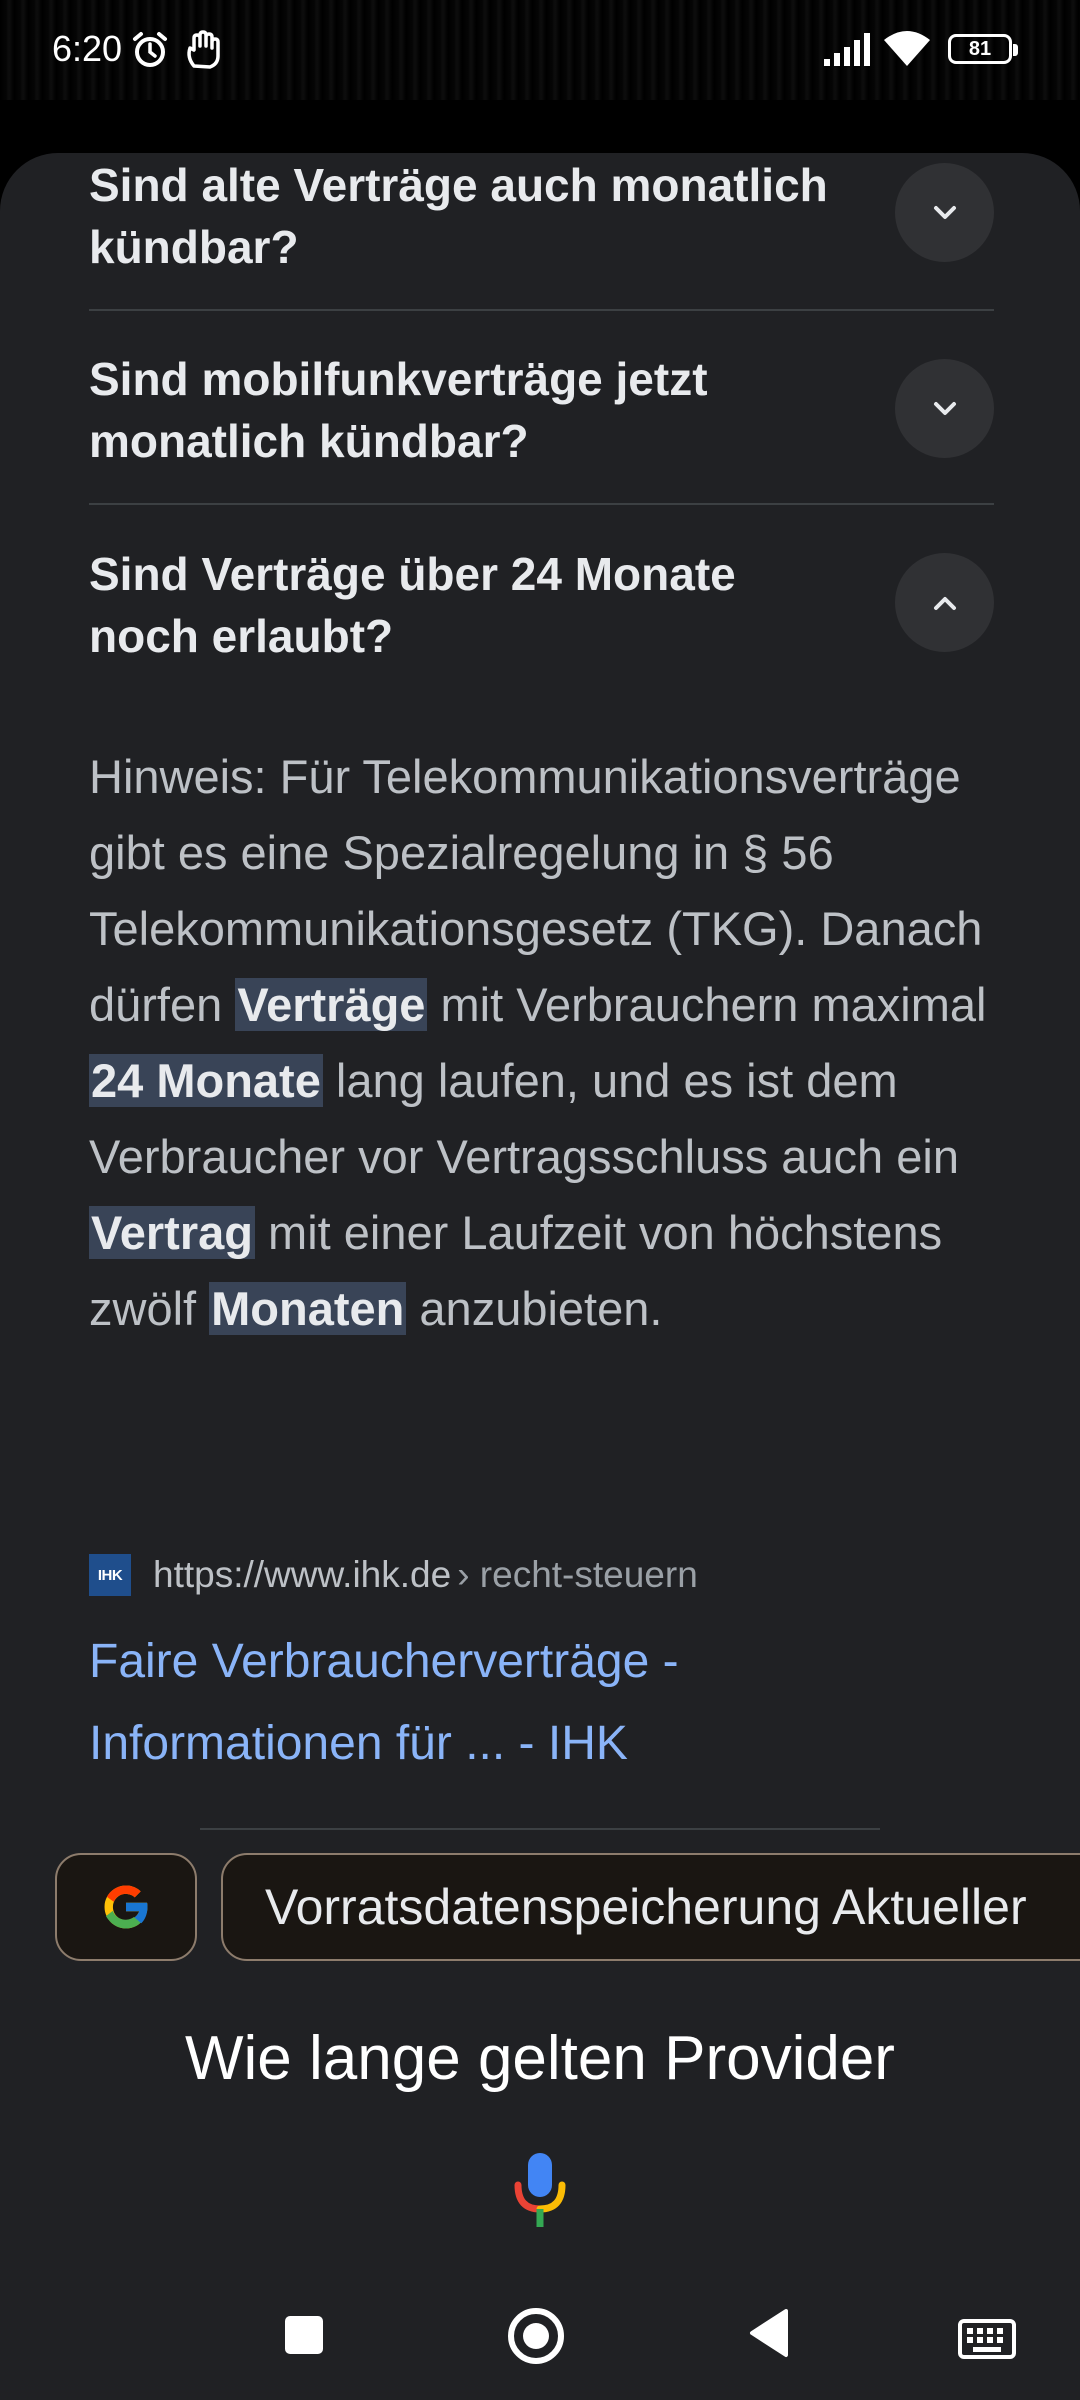  I want to click on answer-highlight: 24 Monate, so click(206, 1080).